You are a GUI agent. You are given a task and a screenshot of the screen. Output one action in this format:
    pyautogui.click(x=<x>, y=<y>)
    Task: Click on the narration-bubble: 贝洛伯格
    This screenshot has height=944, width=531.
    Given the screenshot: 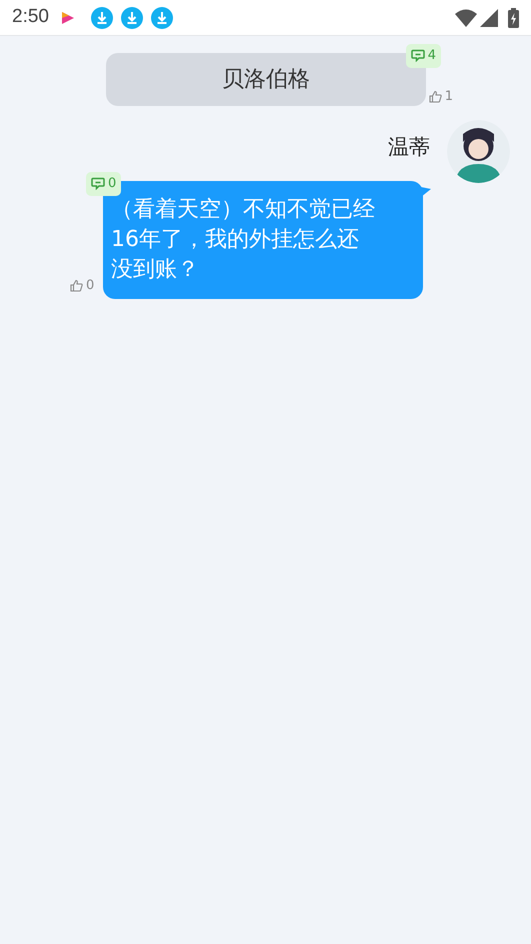 What is the action you would take?
    pyautogui.click(x=266, y=79)
    